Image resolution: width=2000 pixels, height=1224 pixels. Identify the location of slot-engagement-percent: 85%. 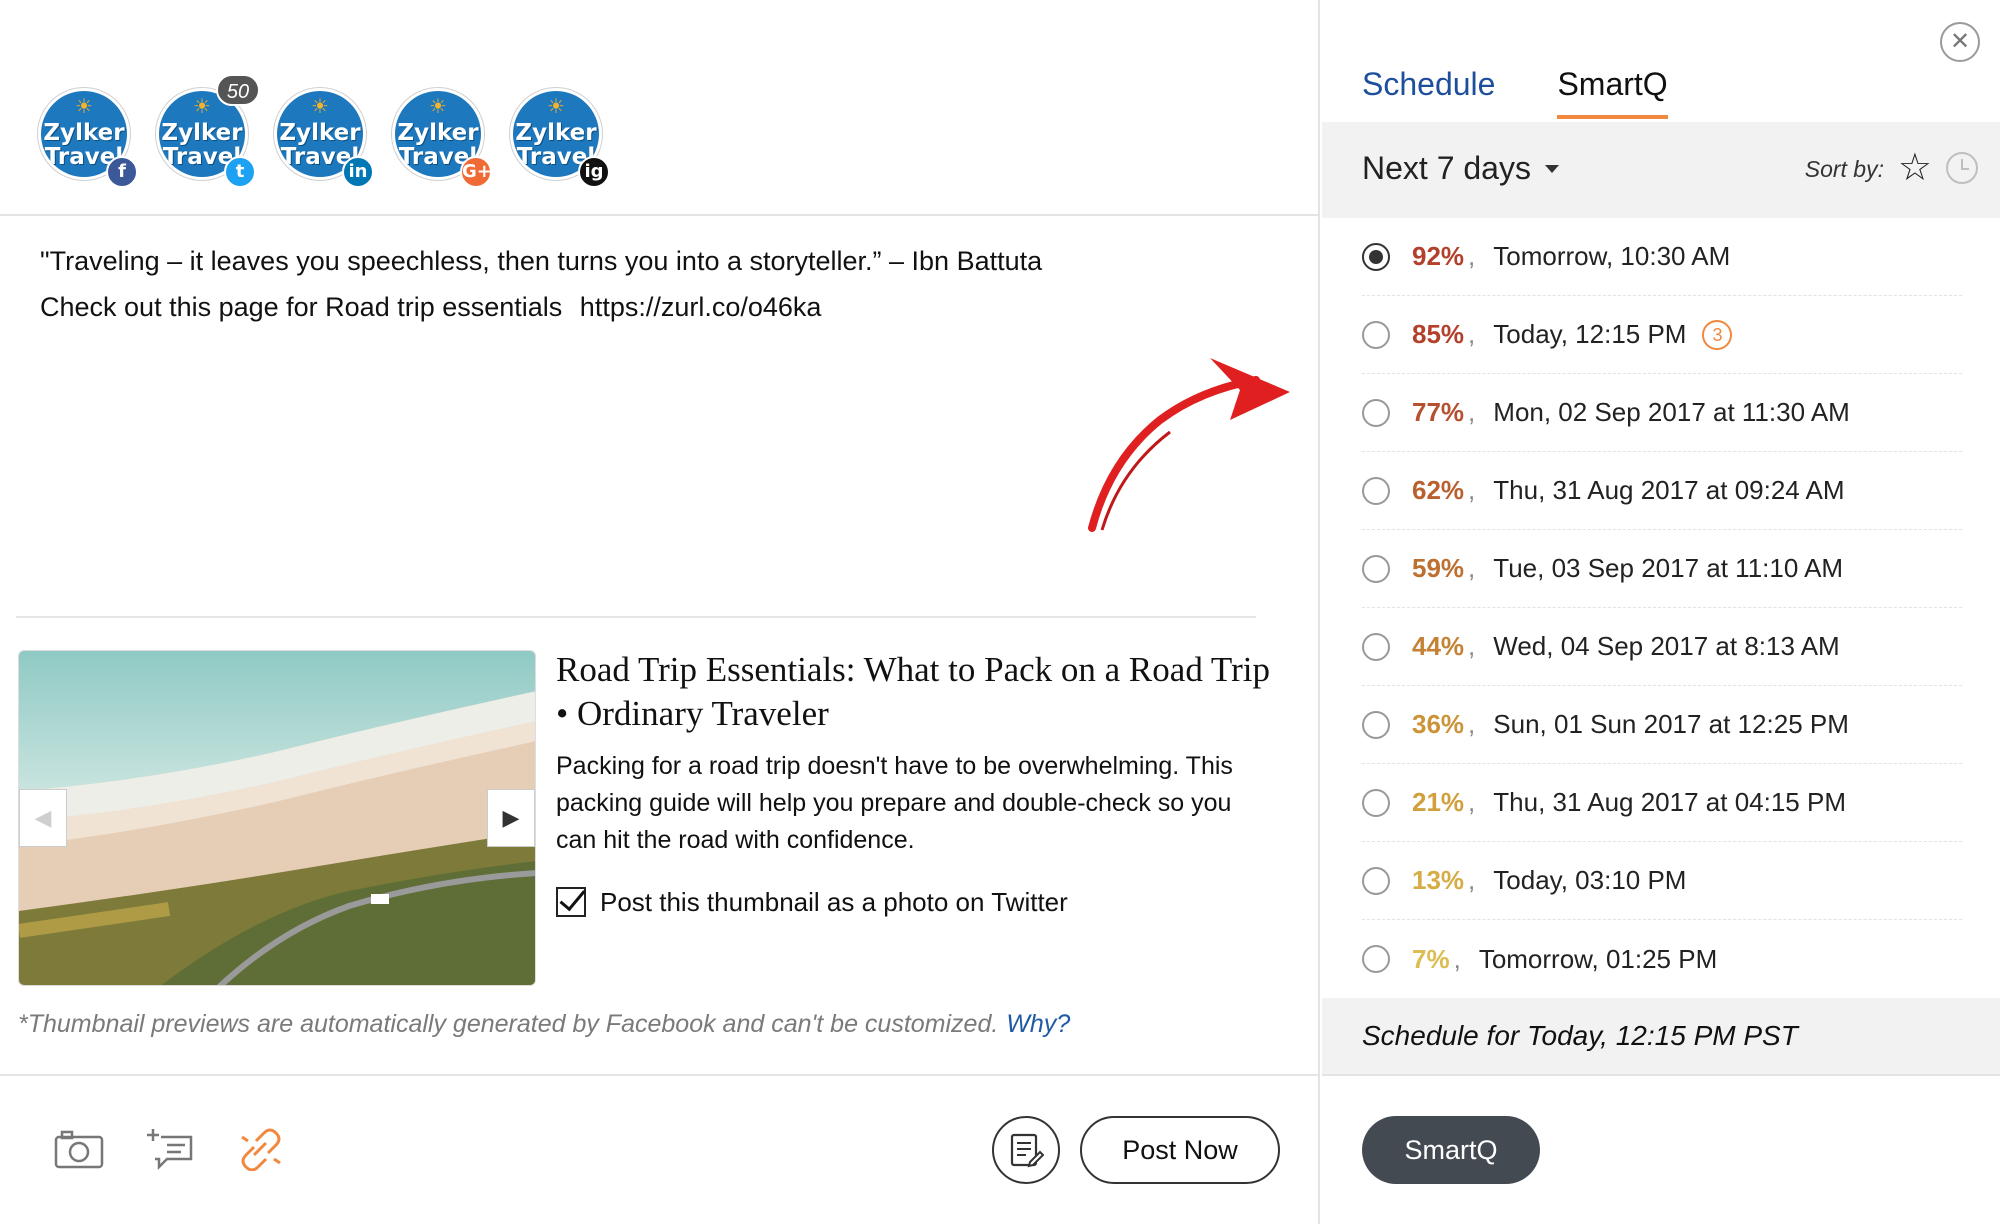
(1438, 334).